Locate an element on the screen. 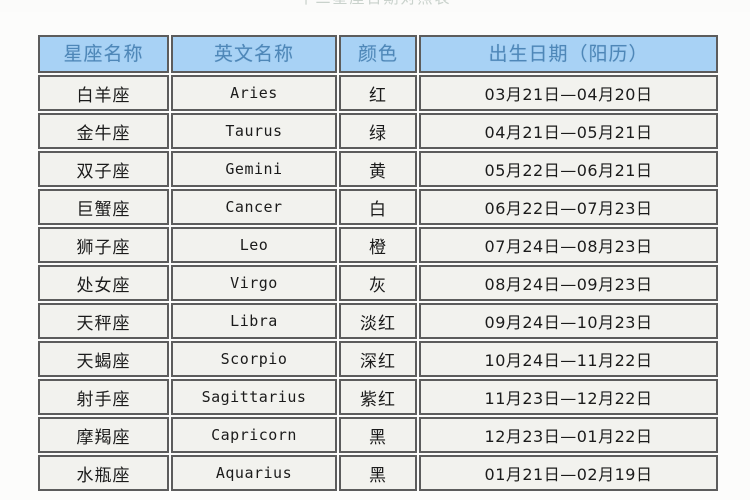 Image resolution: width=750 pixels, height=500 pixels. cell-birthdate: 10月24日—11月22日 is located at coordinates (568, 359).